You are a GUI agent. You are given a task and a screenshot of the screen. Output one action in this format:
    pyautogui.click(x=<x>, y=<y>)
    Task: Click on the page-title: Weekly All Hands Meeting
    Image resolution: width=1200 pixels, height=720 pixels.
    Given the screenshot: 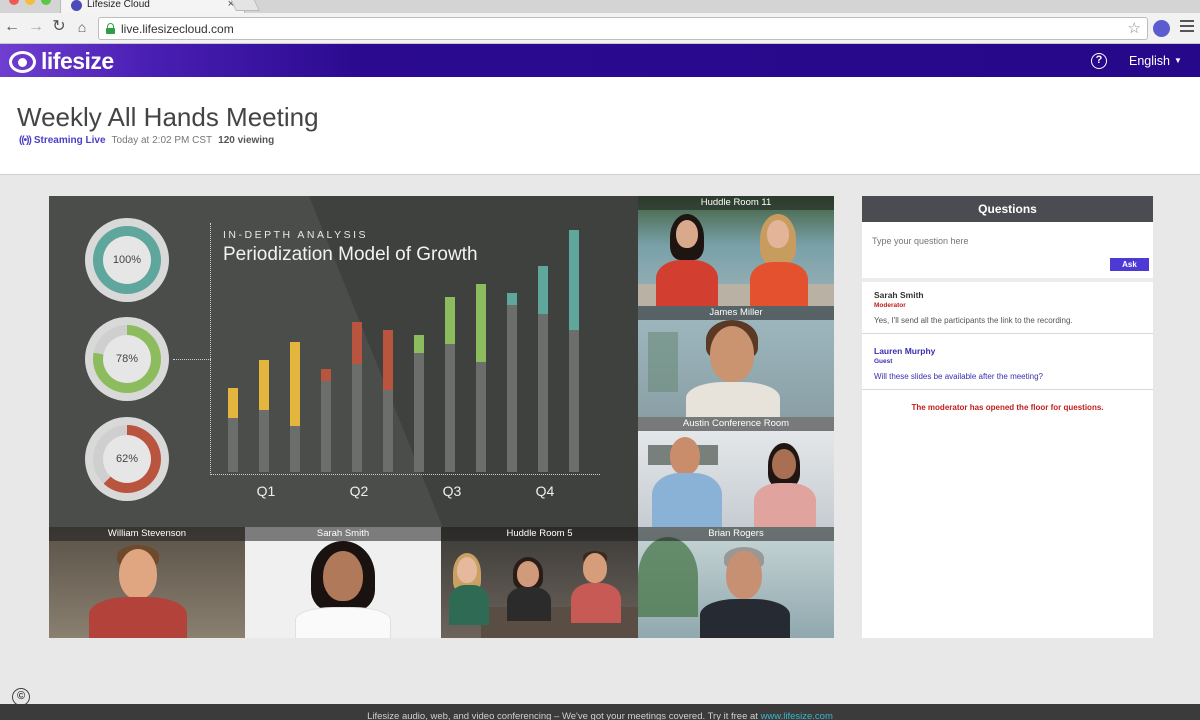 What is the action you would take?
    pyautogui.click(x=168, y=117)
    